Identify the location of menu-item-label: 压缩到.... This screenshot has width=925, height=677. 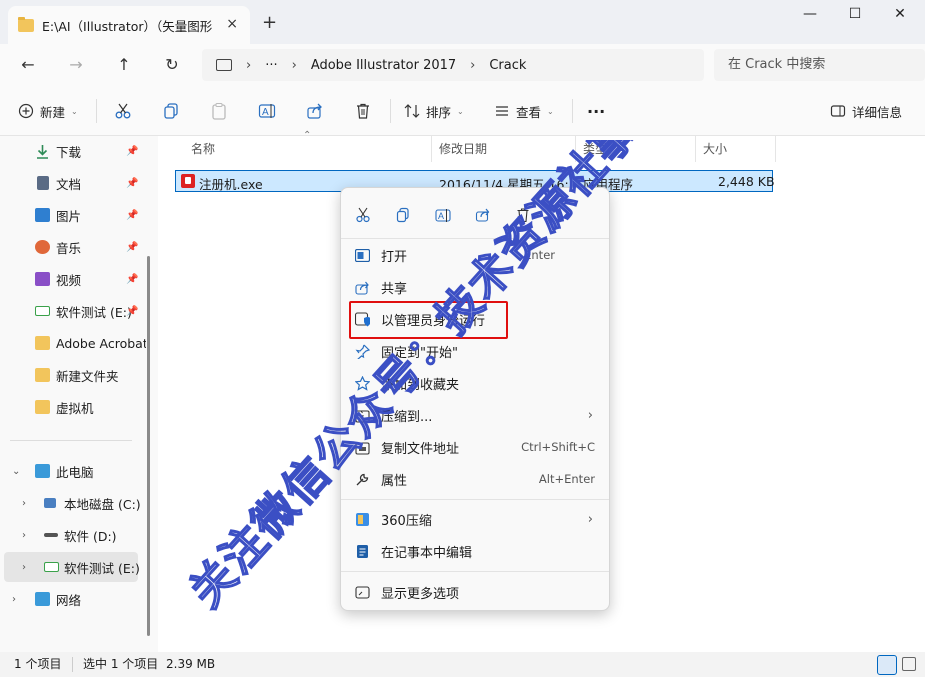
(407, 417).